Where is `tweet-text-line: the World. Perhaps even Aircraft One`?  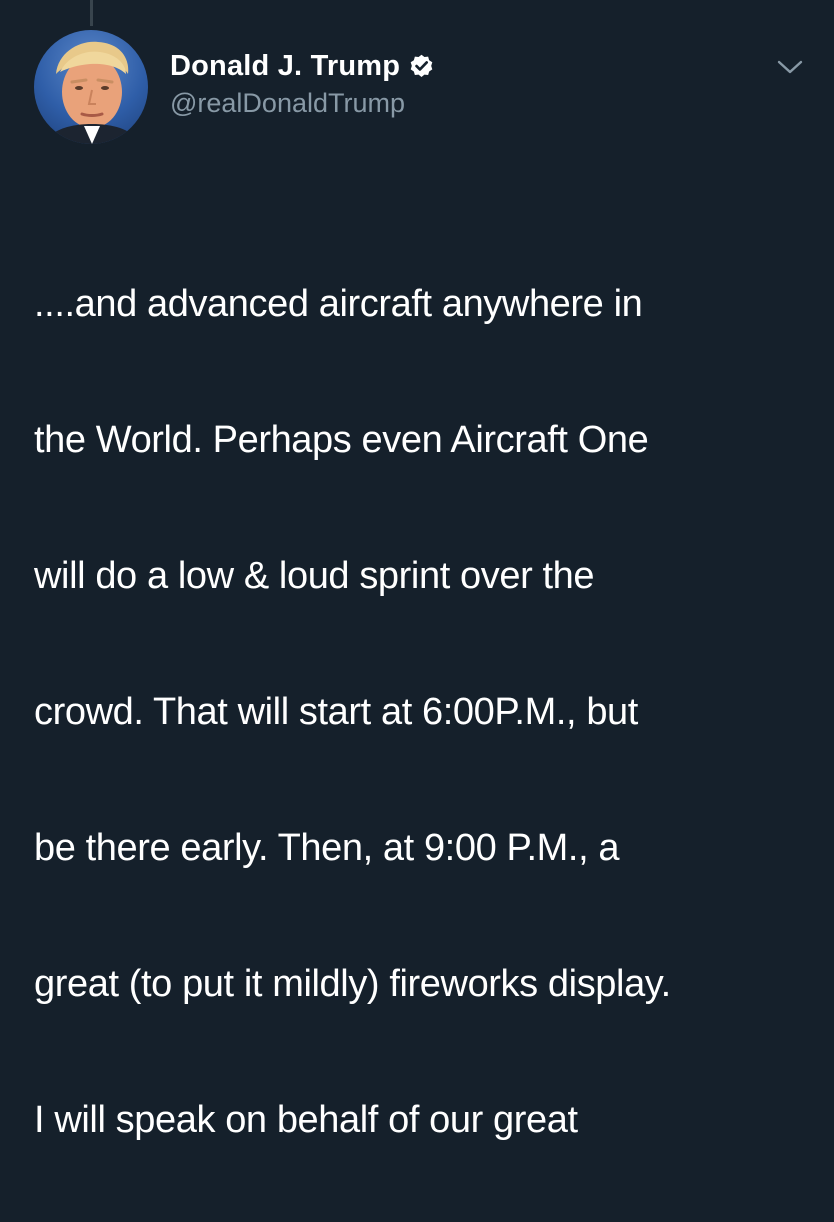 tweet-text-line: the World. Perhaps even Aircraft One is located at coordinates (341, 440).